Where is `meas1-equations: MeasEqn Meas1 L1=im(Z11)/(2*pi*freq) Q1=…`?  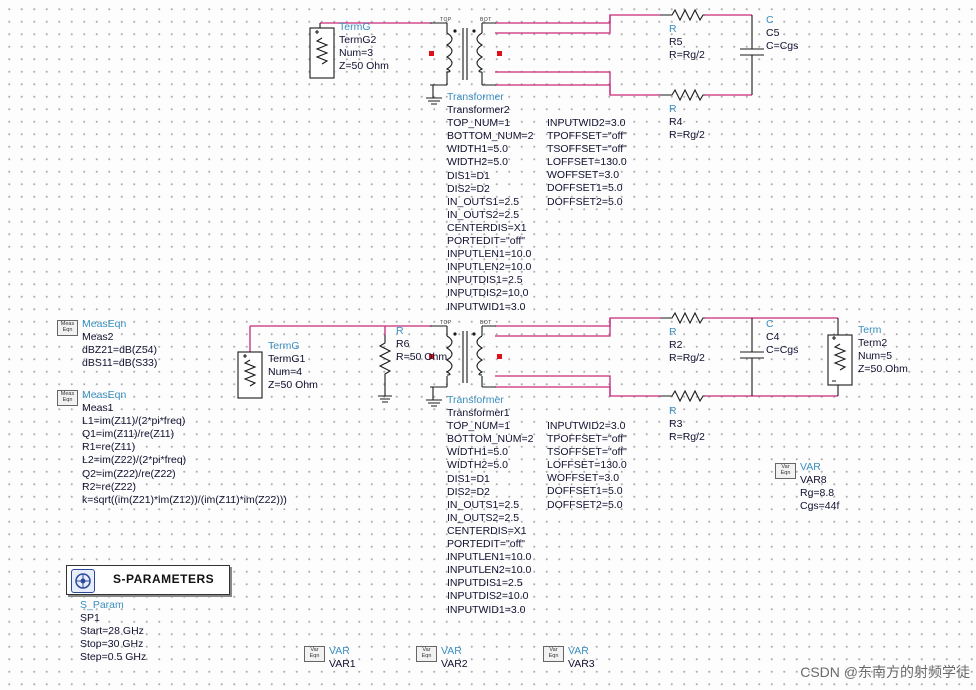
meas1-equations: MeasEqn Meas1 L1=im(Z11)/(2*pi*freq) Q1=… is located at coordinates (184, 448).